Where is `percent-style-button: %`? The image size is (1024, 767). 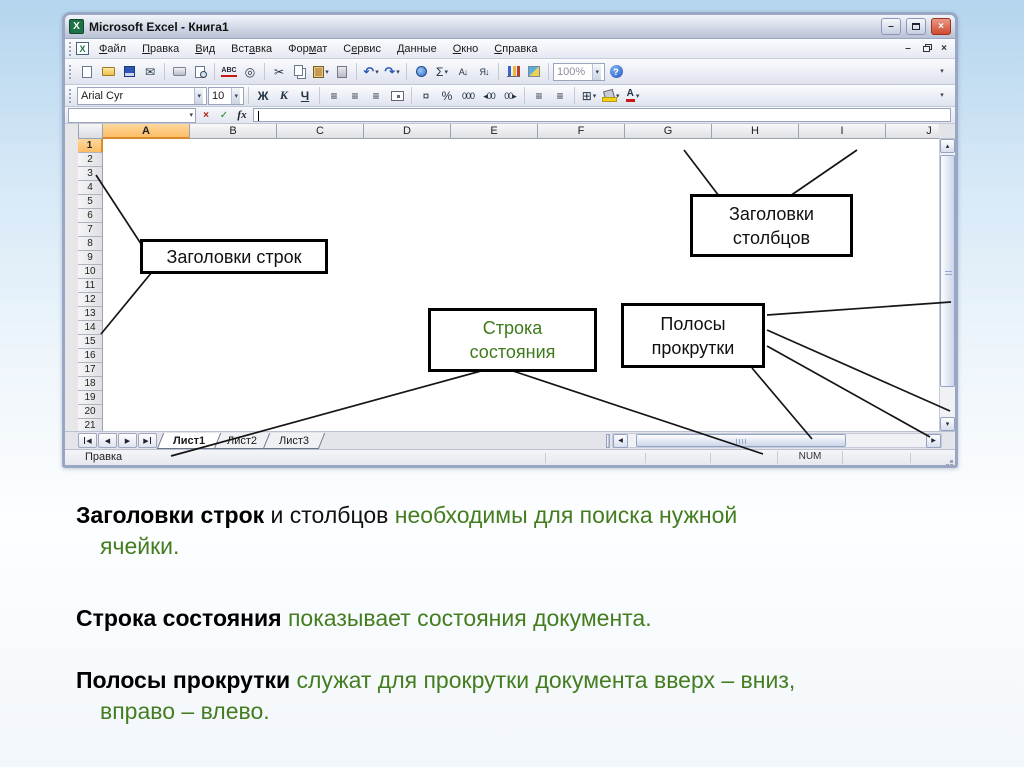
percent-style-button: % is located at coordinates (447, 96).